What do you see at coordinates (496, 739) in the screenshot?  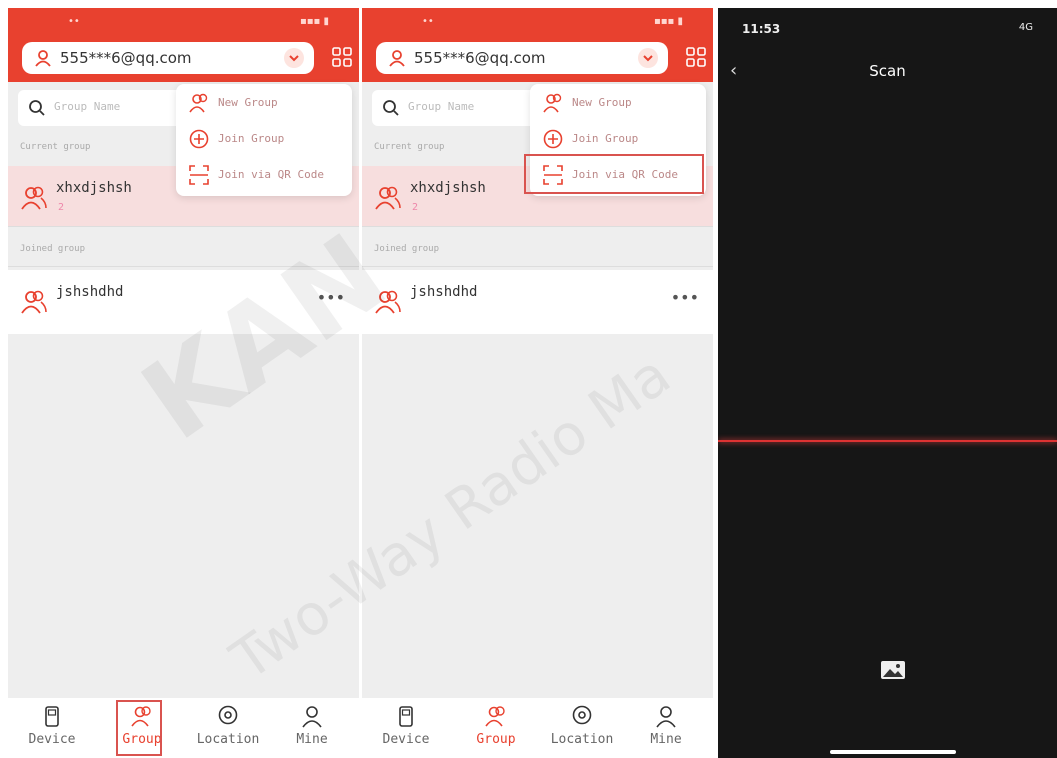 I see `tab-label: Group` at bounding box center [496, 739].